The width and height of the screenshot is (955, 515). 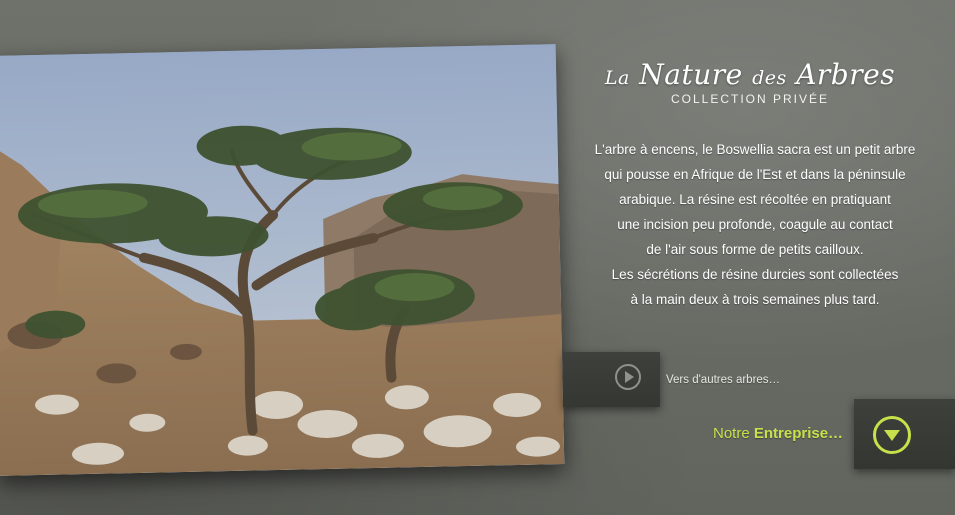 I want to click on page-title: La Nature des Arbres, so click(x=750, y=76).